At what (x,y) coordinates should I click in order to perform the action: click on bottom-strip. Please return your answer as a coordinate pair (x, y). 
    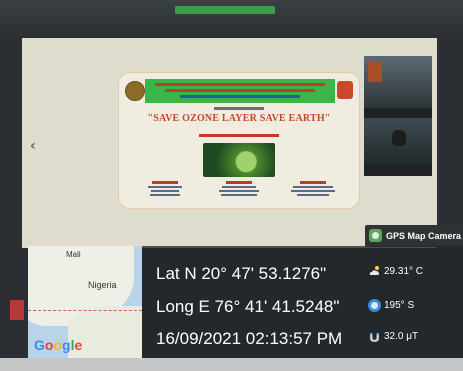
    Looking at the image, I should click on (231, 364).